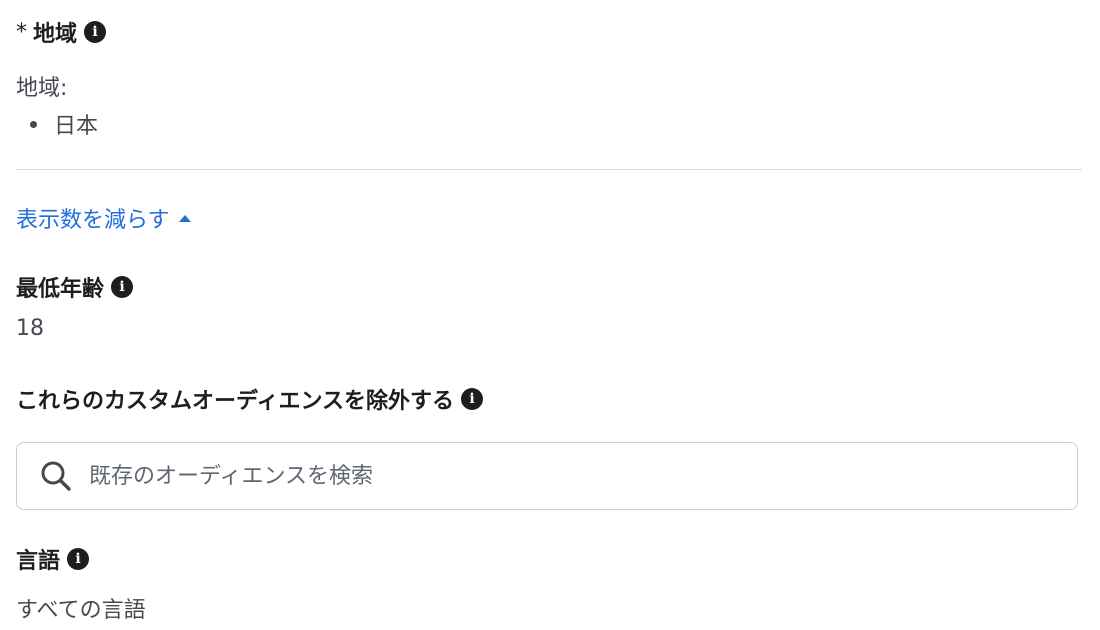 The width and height of the screenshot is (1100, 630). What do you see at coordinates (235, 401) in the screenshot?
I see `exclude-audiences-title: これらのカスタムオーディエンスを除外する` at bounding box center [235, 401].